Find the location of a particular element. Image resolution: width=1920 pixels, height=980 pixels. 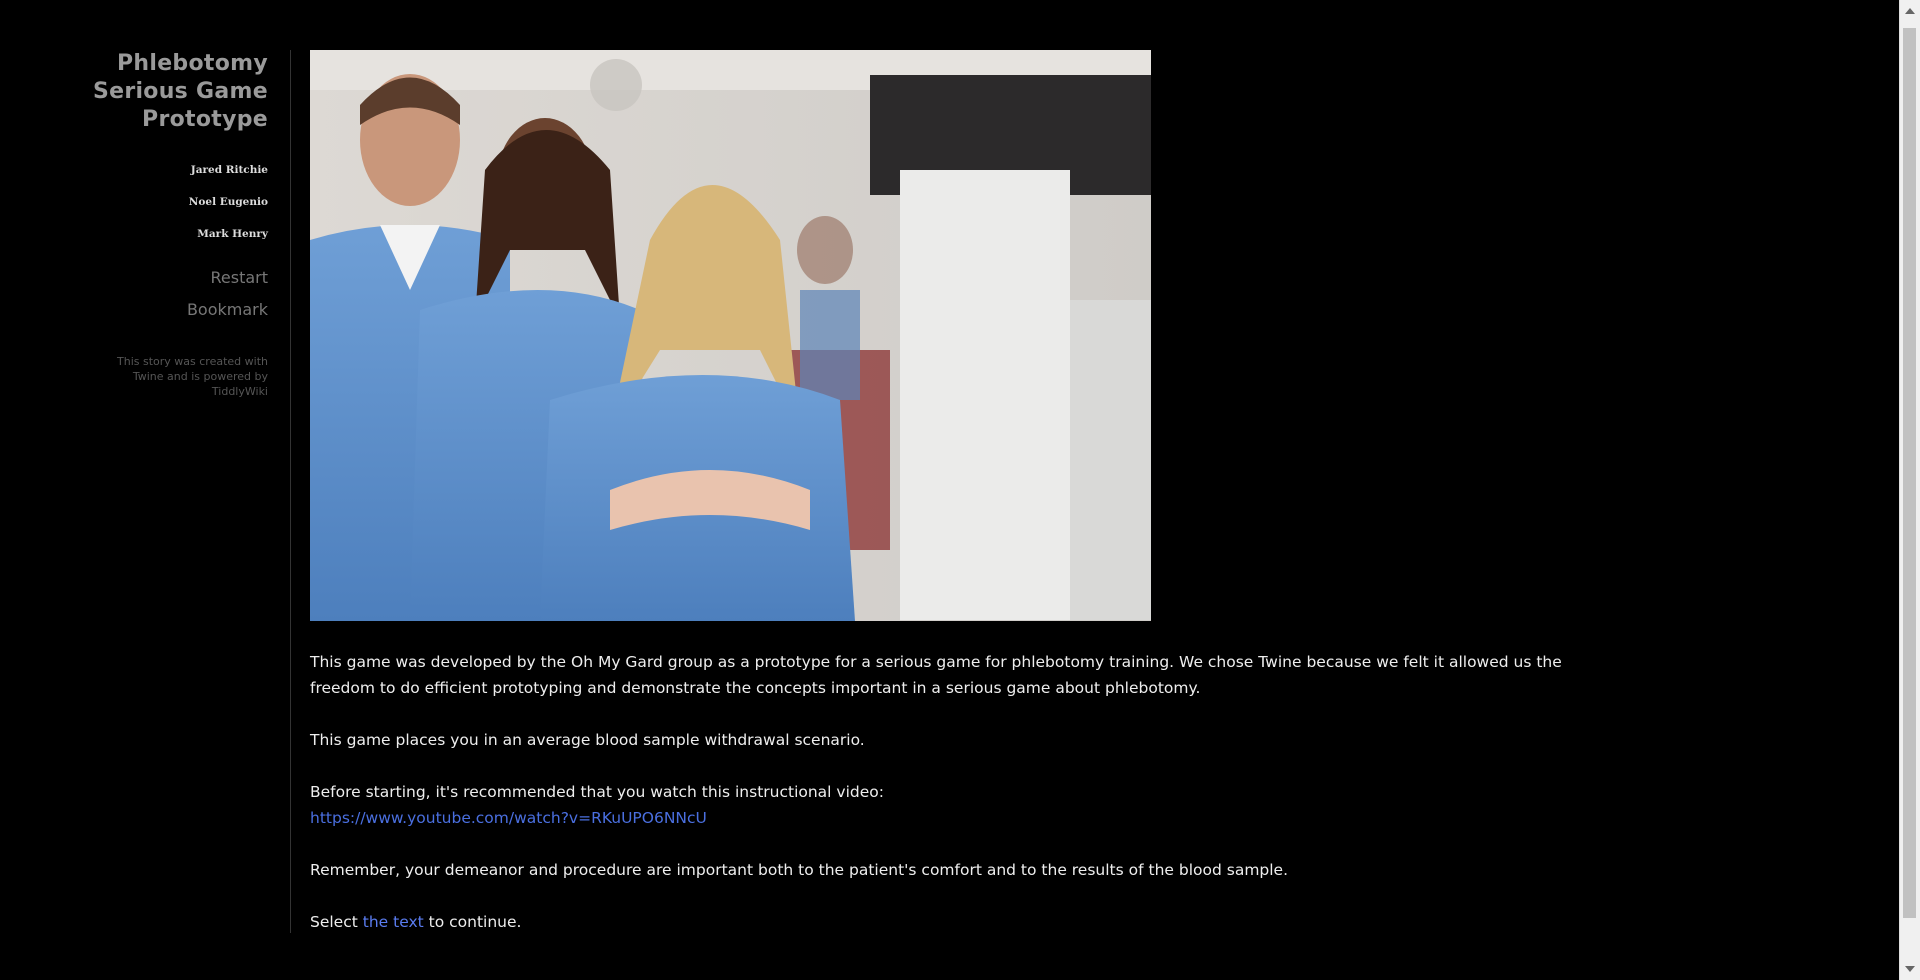

scroll-thumb is located at coordinates (1909, 473).